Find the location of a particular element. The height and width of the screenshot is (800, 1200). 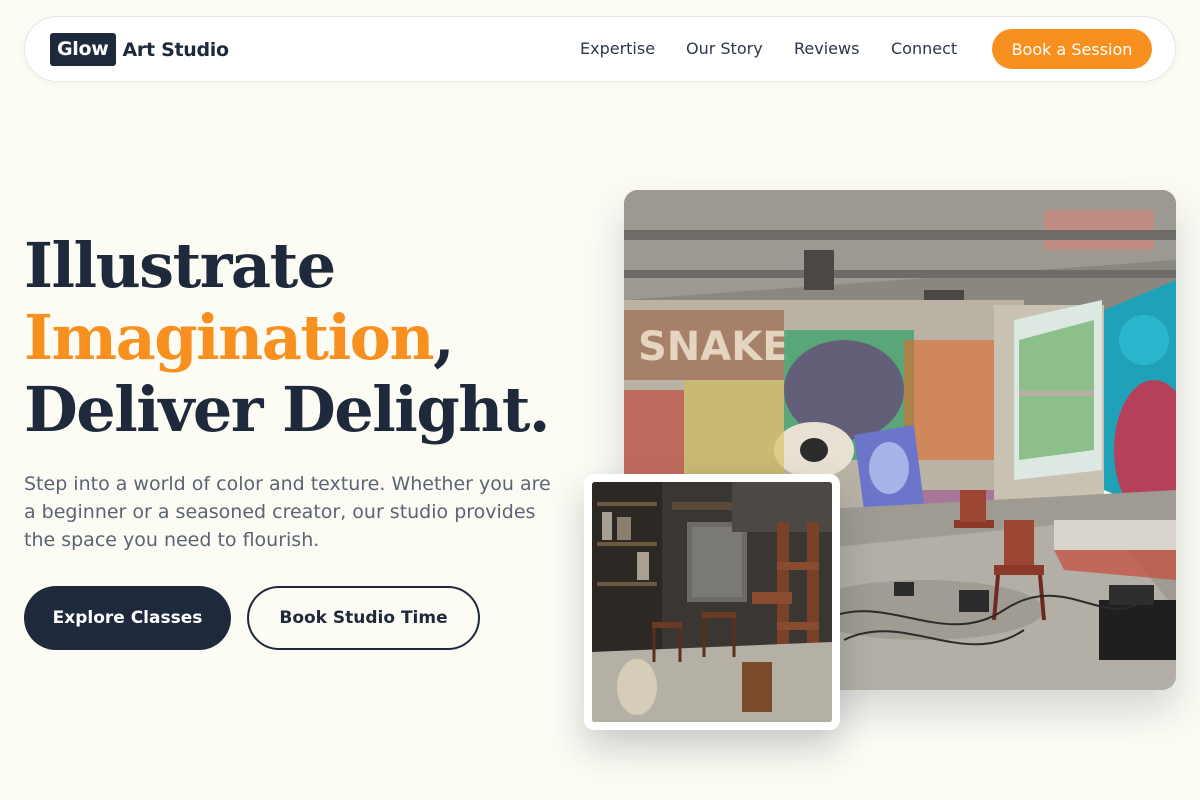

wood-workshop-photo is located at coordinates (712, 602).